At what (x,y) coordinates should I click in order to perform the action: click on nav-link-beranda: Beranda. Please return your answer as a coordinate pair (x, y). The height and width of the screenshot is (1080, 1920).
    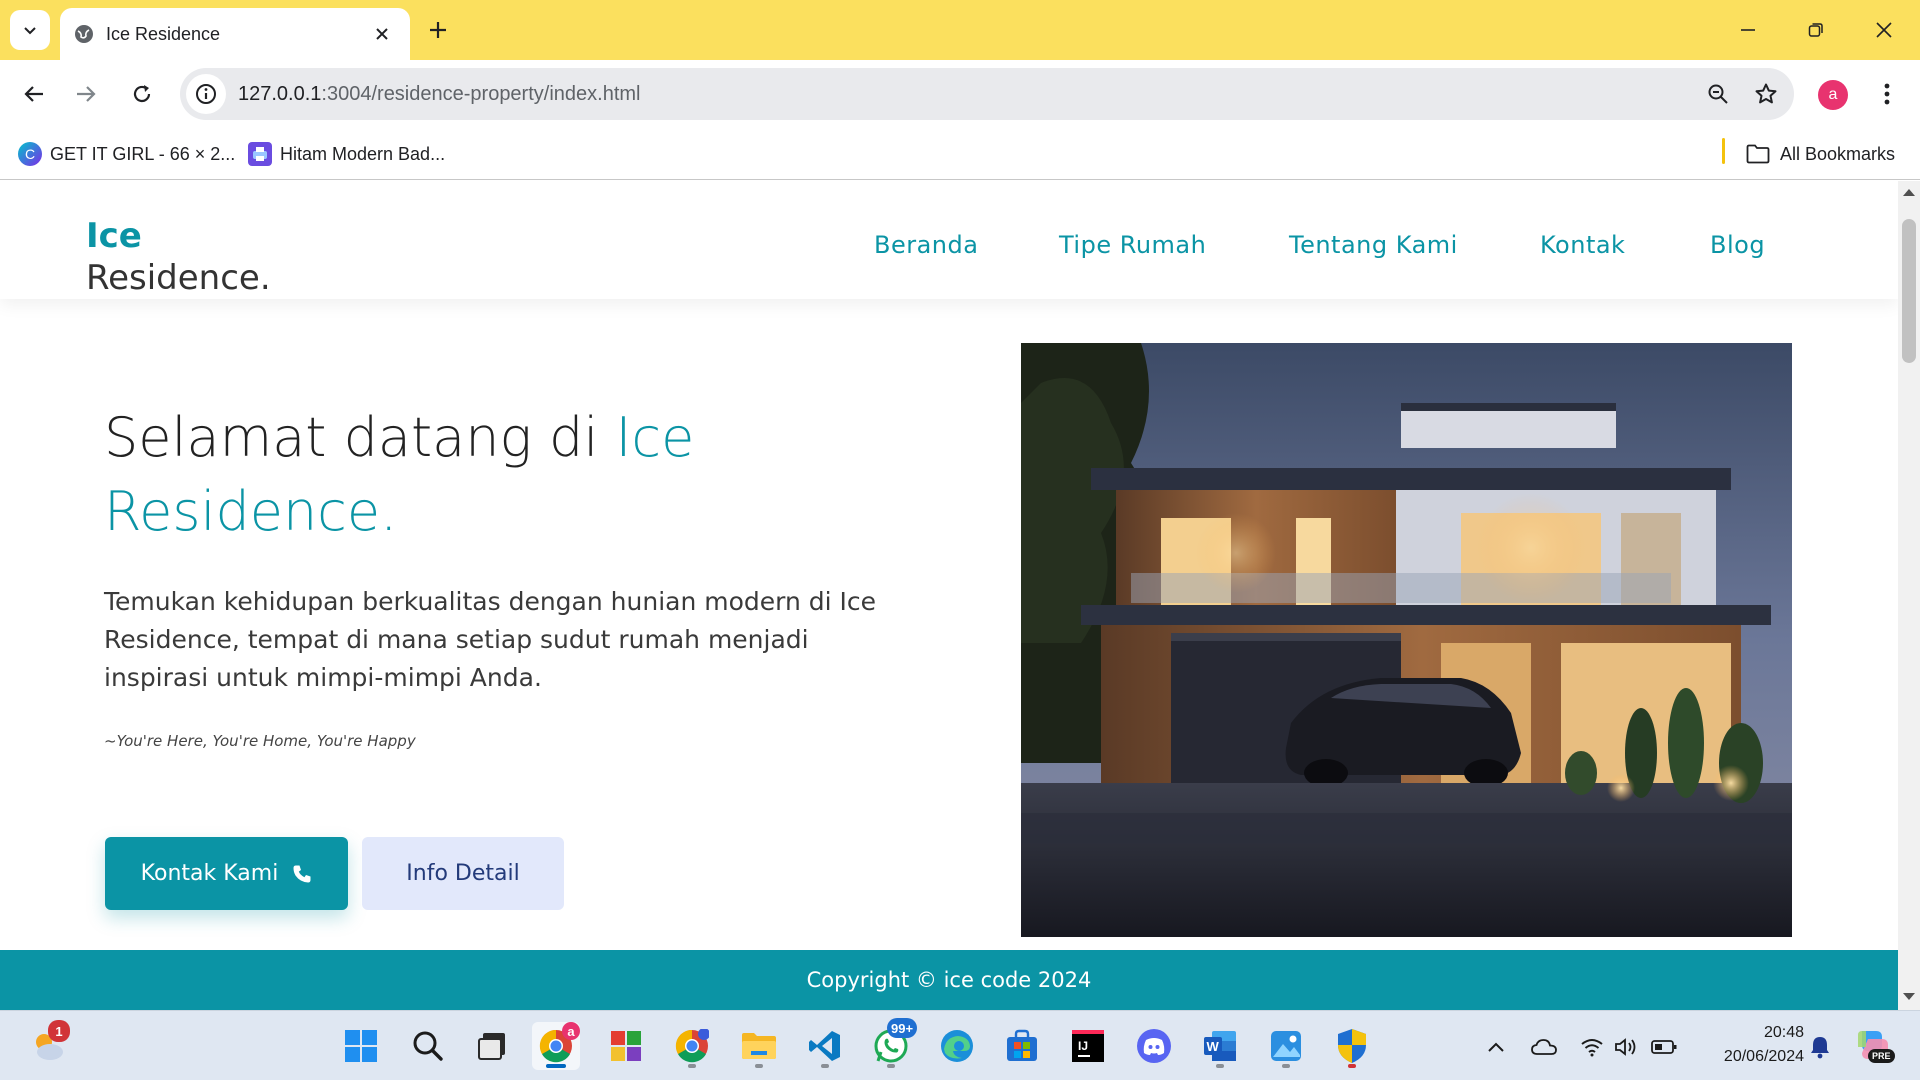
    Looking at the image, I should click on (926, 245).